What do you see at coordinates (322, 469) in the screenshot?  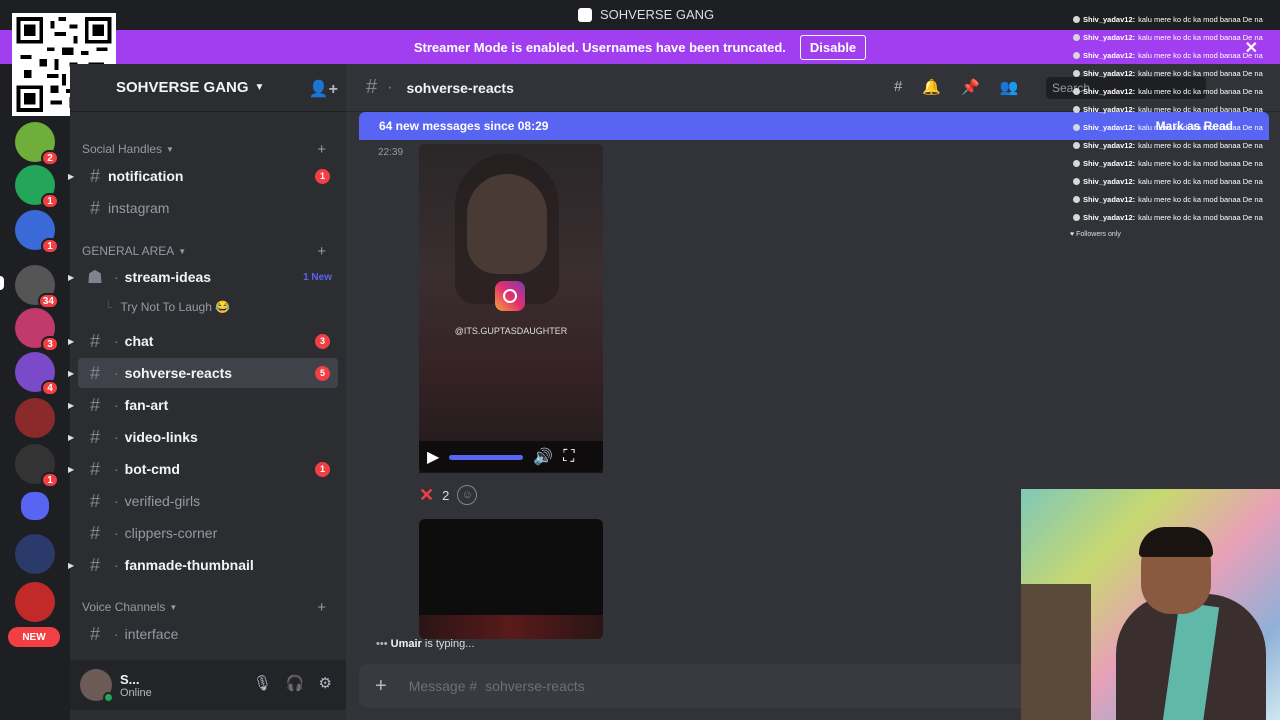 I see `mention-badge: 1` at bounding box center [322, 469].